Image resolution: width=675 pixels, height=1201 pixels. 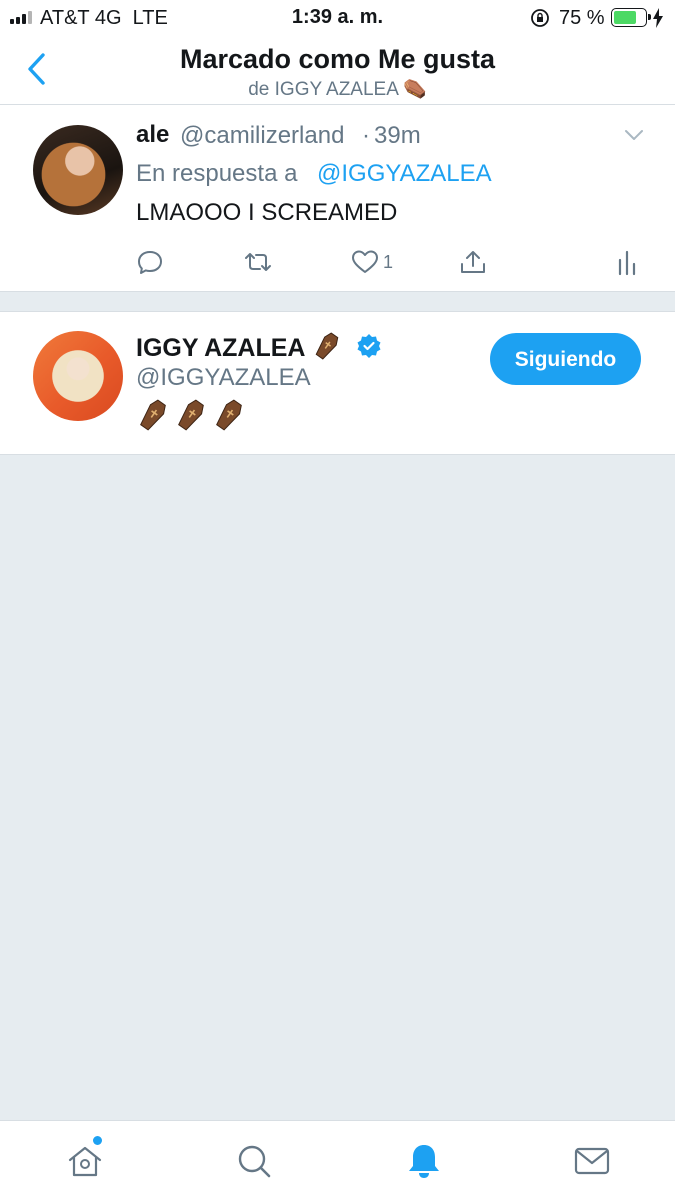 I want to click on rotation-lock-icon, so click(x=540, y=18).